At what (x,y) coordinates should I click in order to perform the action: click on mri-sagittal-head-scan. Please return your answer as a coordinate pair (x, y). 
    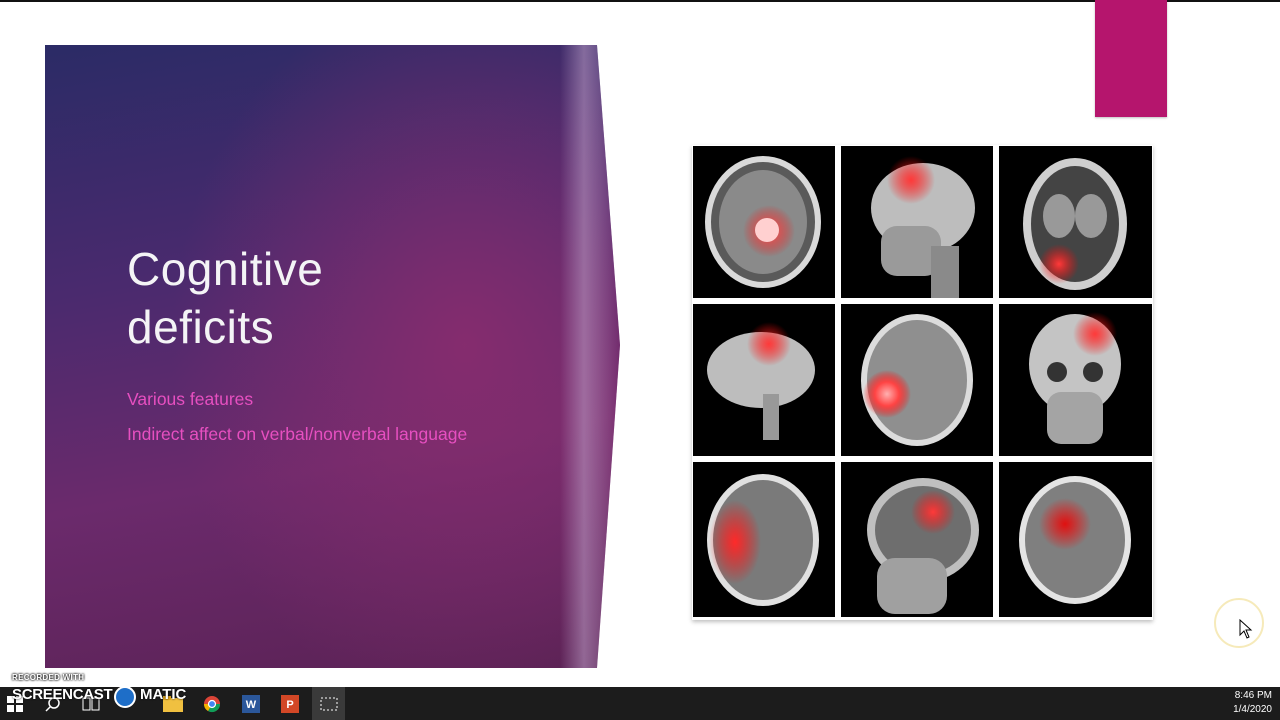
    Looking at the image, I should click on (917, 539).